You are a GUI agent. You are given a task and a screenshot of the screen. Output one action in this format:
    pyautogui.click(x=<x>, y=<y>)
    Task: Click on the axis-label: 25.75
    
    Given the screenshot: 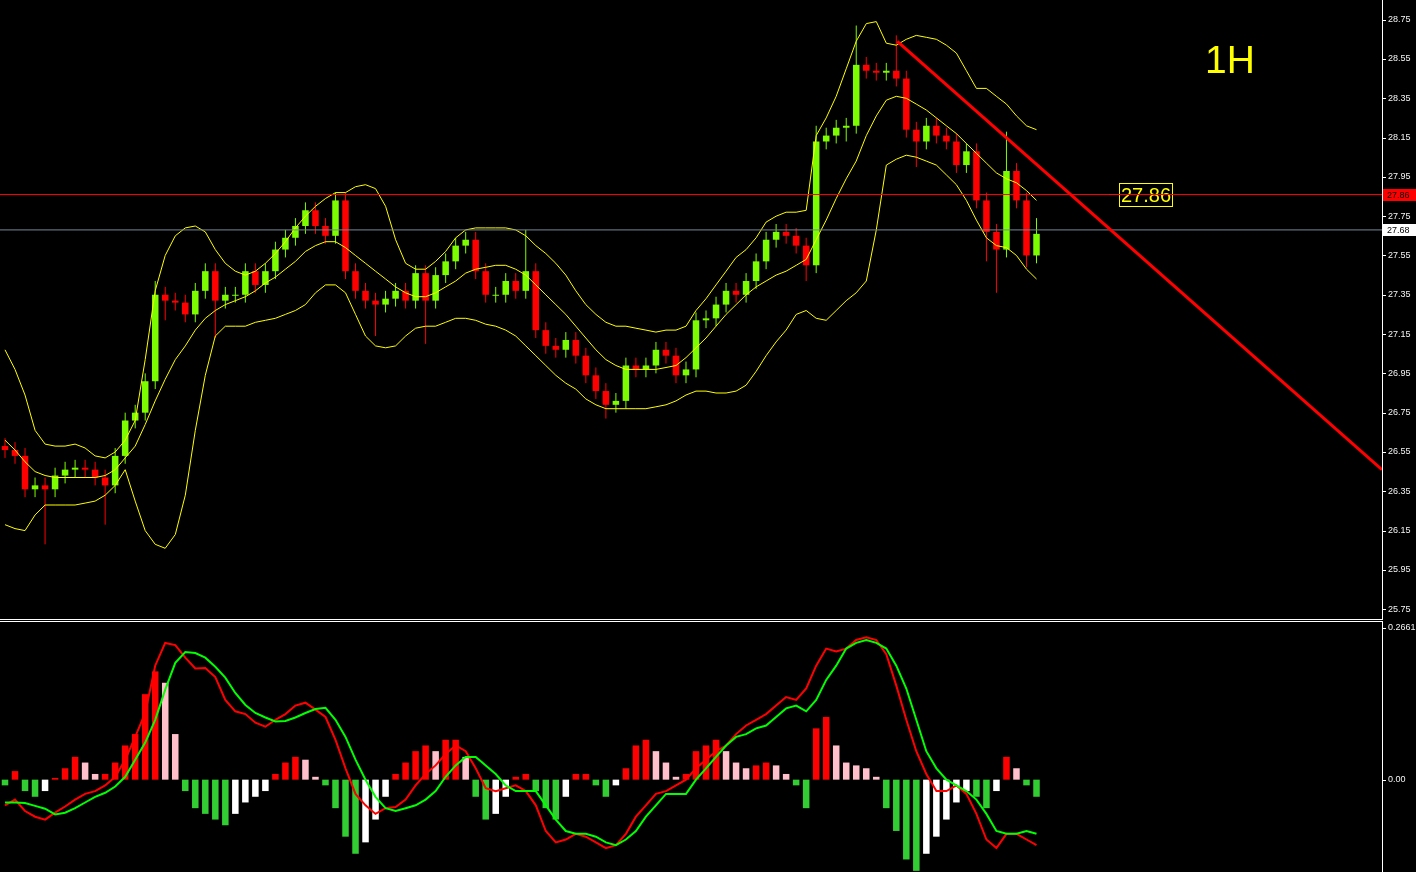 What is the action you would take?
    pyautogui.click(x=1399, y=609)
    